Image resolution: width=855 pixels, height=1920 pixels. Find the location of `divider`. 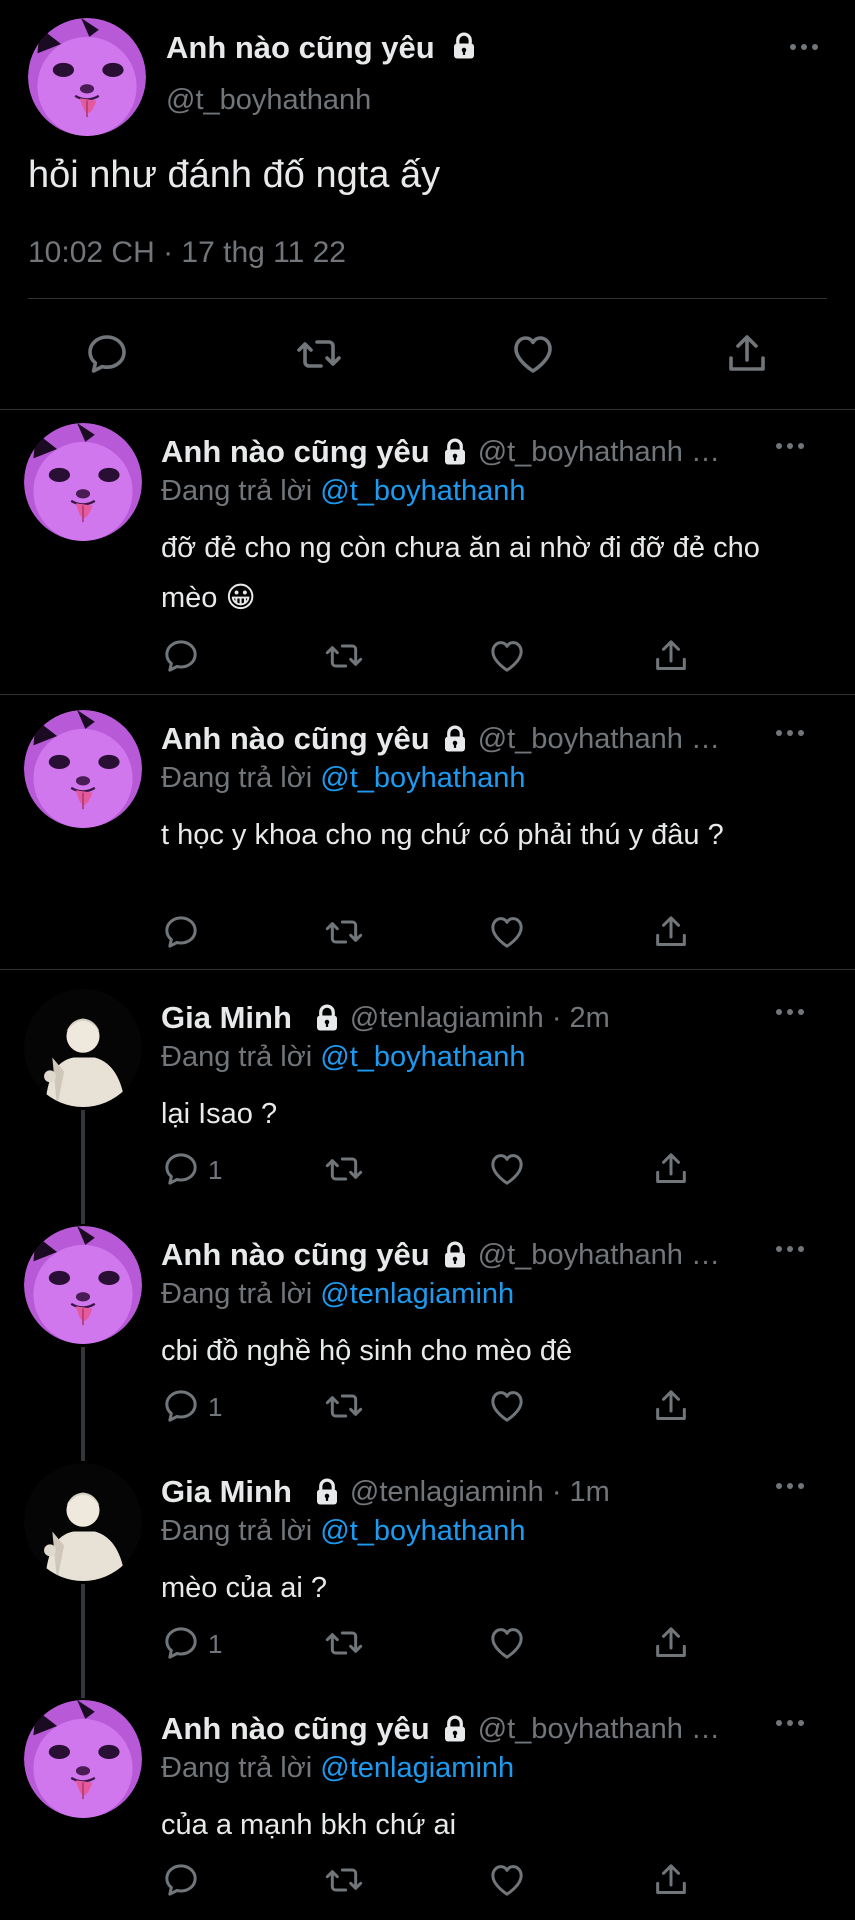

divider is located at coordinates (427, 298).